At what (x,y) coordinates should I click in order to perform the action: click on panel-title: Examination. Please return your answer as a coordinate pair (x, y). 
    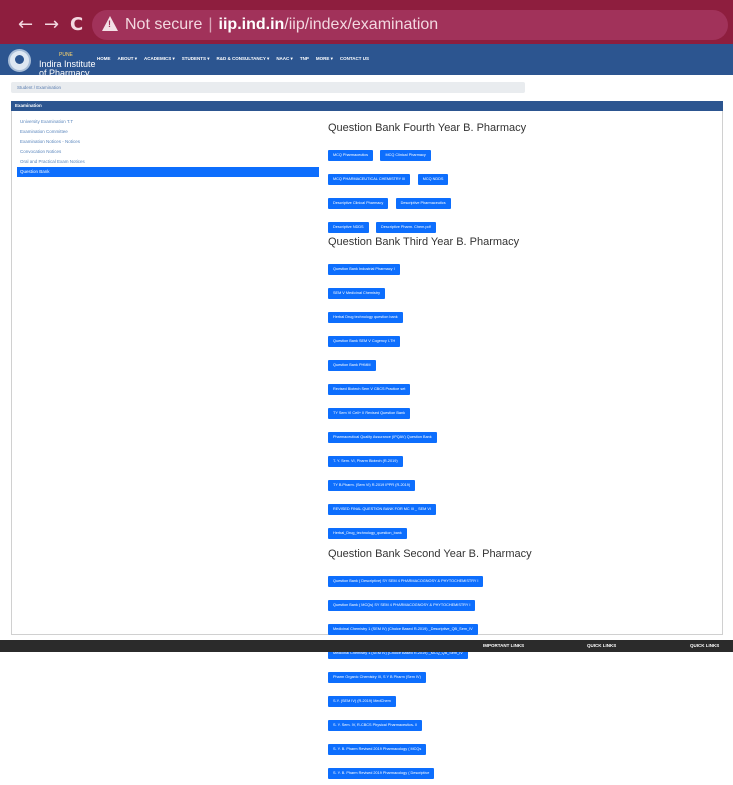
    Looking at the image, I should click on (367, 106).